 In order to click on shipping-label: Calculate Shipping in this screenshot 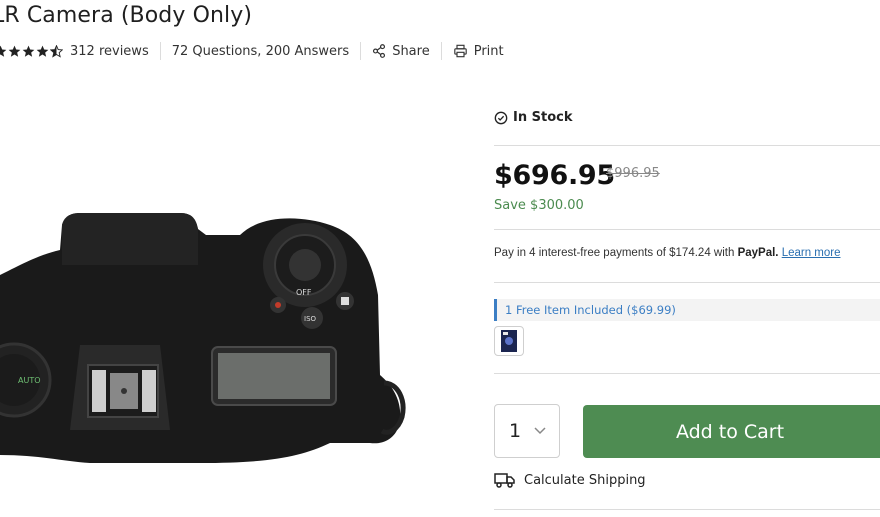, I will do `click(585, 480)`.